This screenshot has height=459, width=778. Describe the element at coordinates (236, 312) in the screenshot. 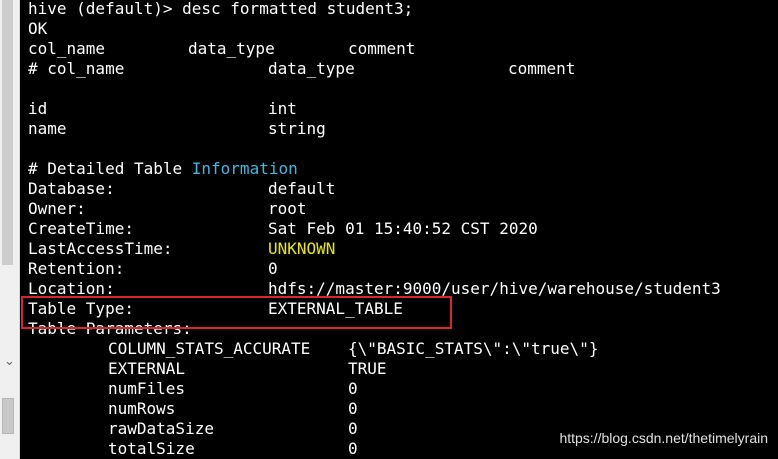

I see `table-type-highlight-box` at that location.